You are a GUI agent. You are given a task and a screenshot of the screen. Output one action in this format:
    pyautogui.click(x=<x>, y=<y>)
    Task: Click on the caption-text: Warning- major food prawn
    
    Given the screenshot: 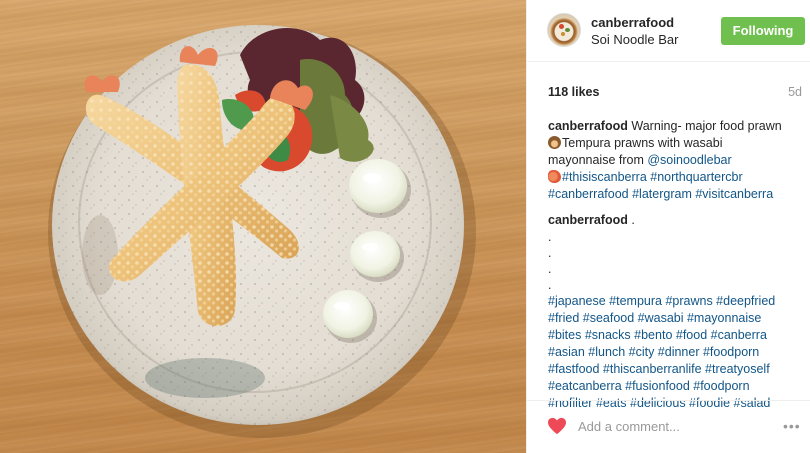 What is the action you would take?
    pyautogui.click(x=706, y=126)
    